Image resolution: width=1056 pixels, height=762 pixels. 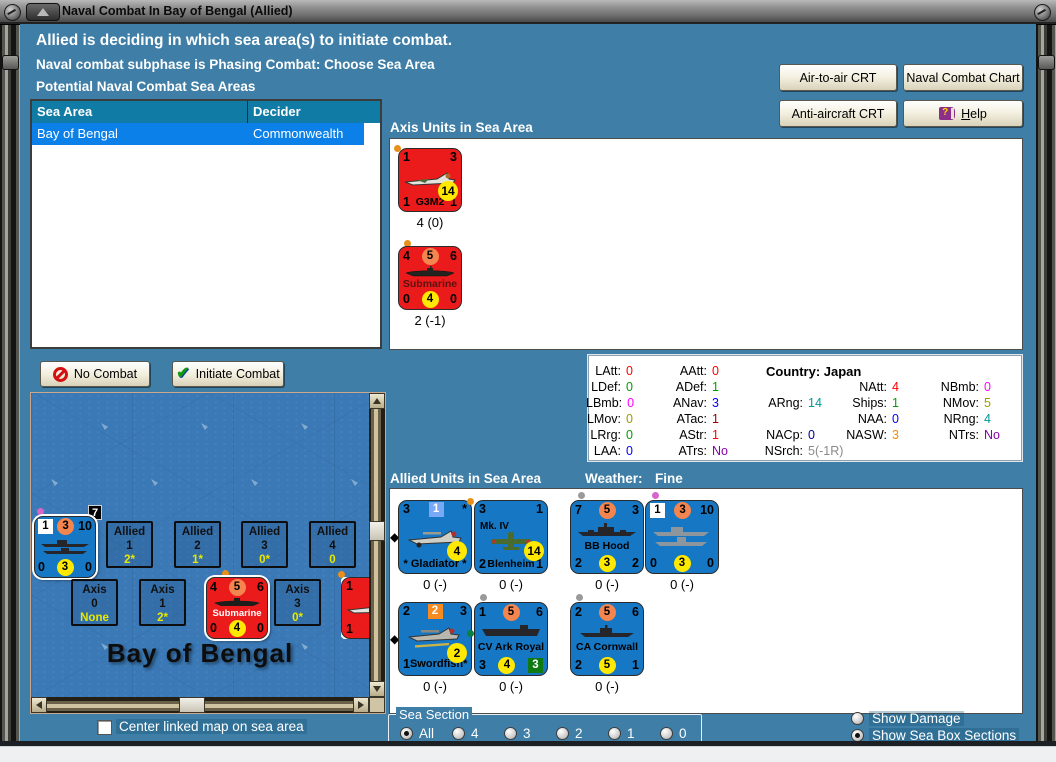 What do you see at coordinates (39, 705) in the screenshot?
I see `scroll-left-button` at bounding box center [39, 705].